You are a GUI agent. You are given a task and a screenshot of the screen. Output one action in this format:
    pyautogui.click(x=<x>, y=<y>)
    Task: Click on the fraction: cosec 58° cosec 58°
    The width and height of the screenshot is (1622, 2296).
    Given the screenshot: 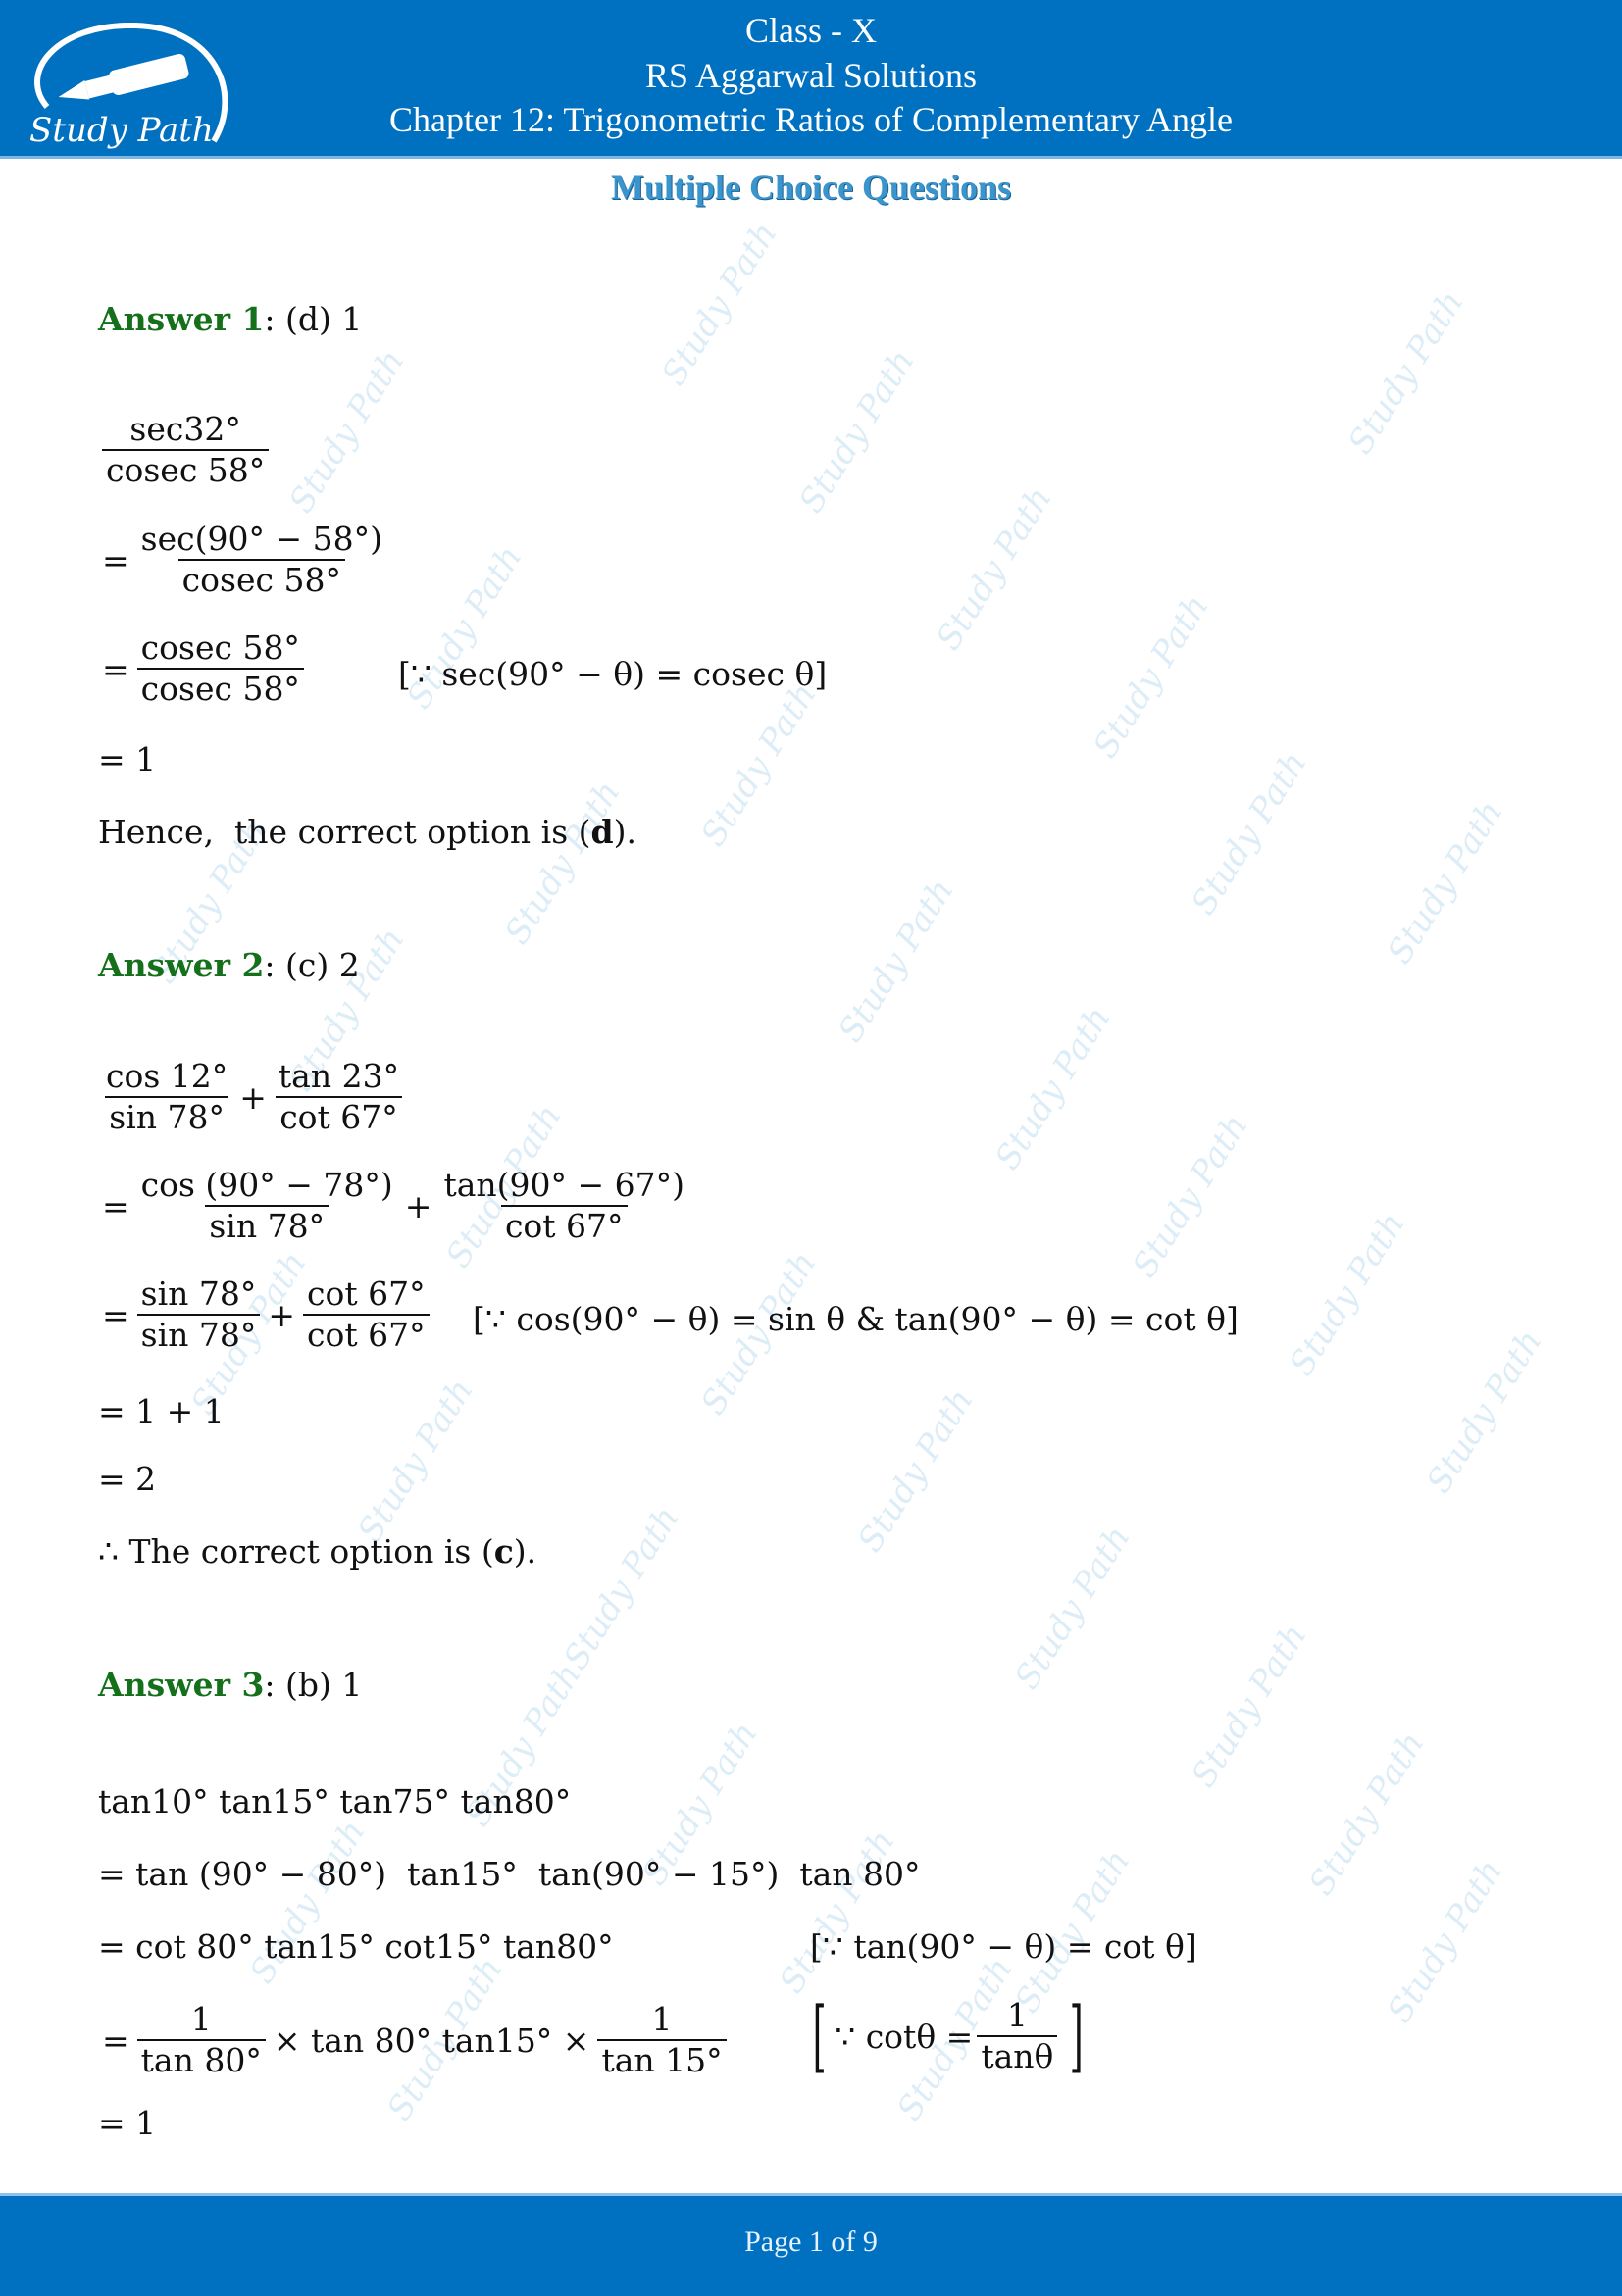 What is the action you would take?
    pyautogui.click(x=220, y=668)
    